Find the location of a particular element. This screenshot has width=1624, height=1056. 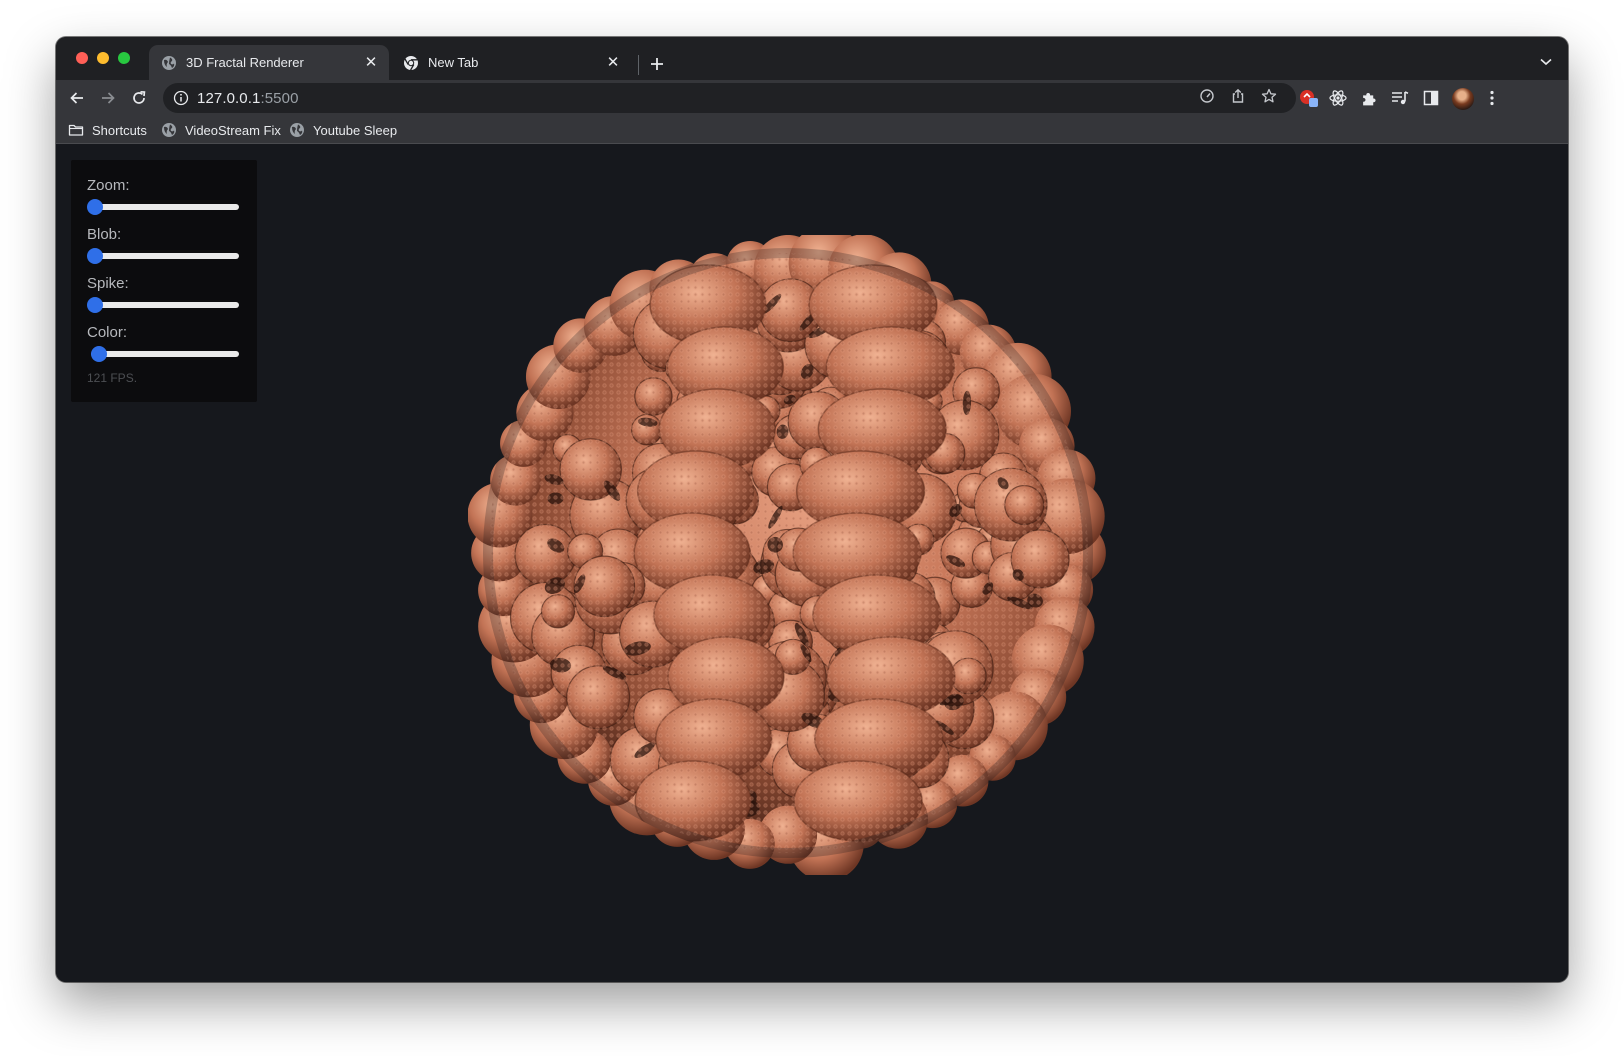

bookmark-label: VideoStream Fix is located at coordinates (233, 130).